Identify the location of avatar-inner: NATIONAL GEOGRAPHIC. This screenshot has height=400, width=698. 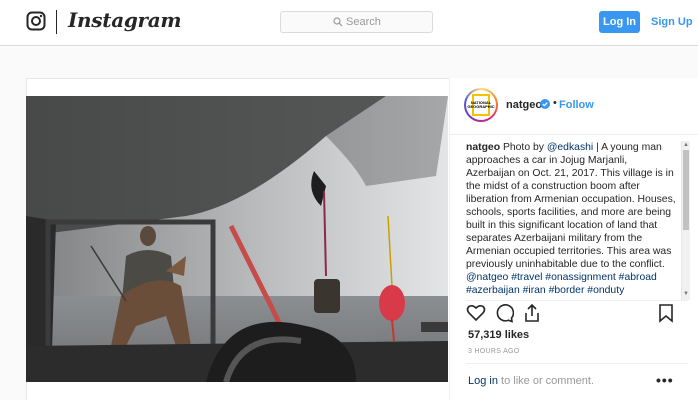
(481, 105).